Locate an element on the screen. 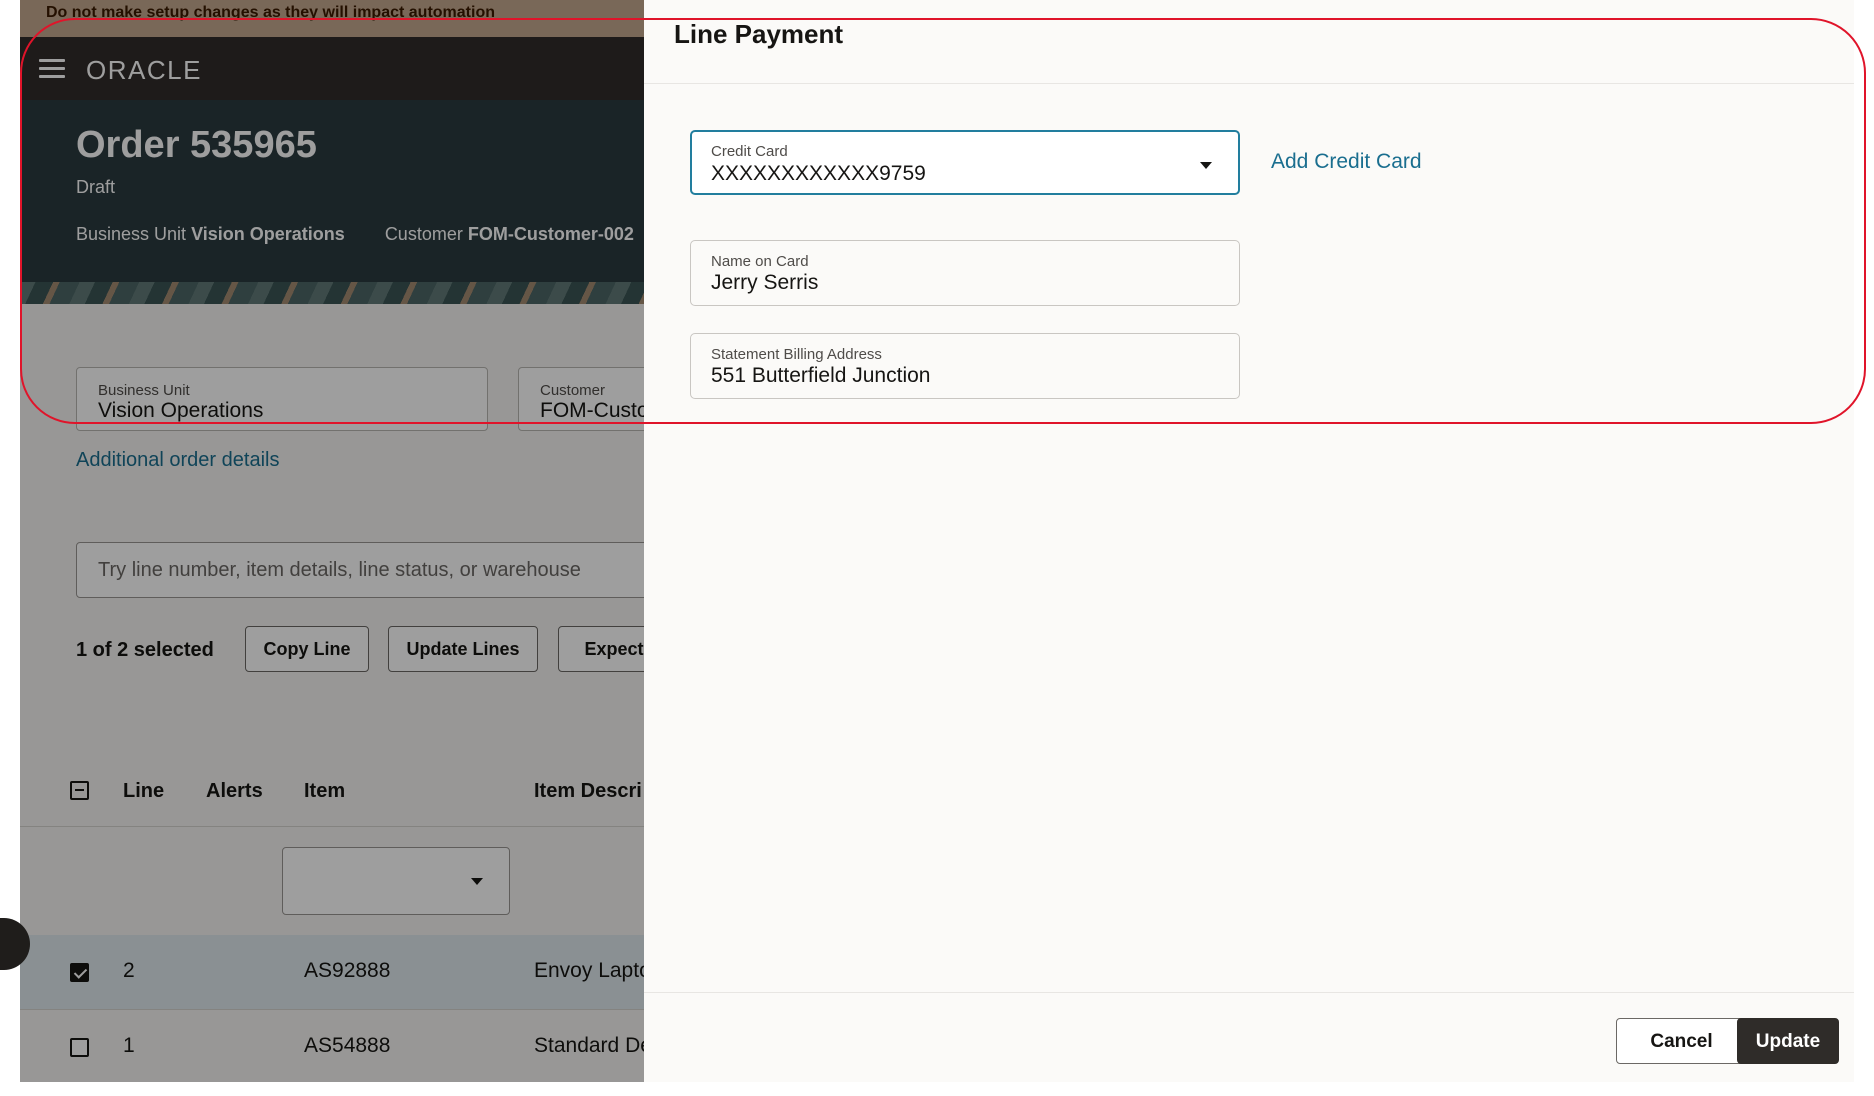 The height and width of the screenshot is (1096, 1874). update-button: Update is located at coordinates (1788, 1041).